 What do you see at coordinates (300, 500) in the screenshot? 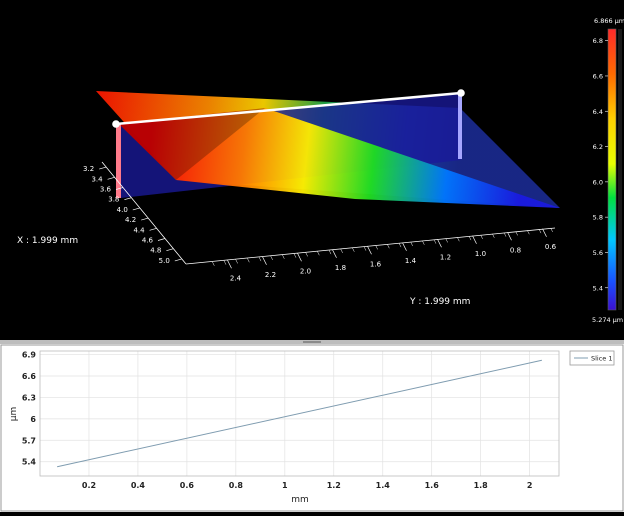
I see `x-axis-label: mm` at bounding box center [300, 500].